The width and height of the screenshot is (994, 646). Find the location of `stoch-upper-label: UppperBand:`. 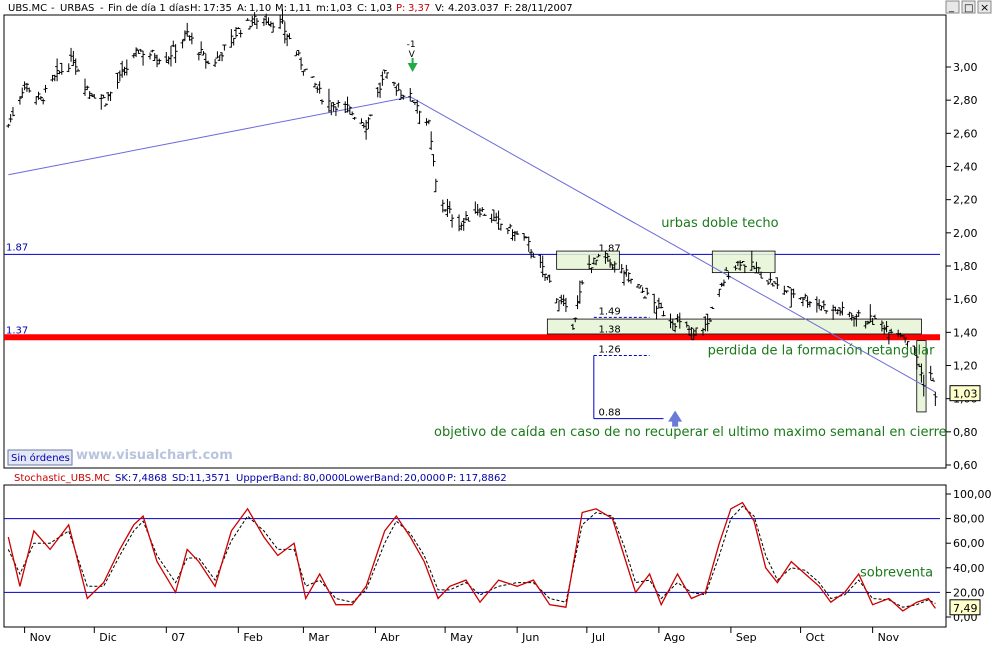

stoch-upper-label: UppperBand: is located at coordinates (269, 478).